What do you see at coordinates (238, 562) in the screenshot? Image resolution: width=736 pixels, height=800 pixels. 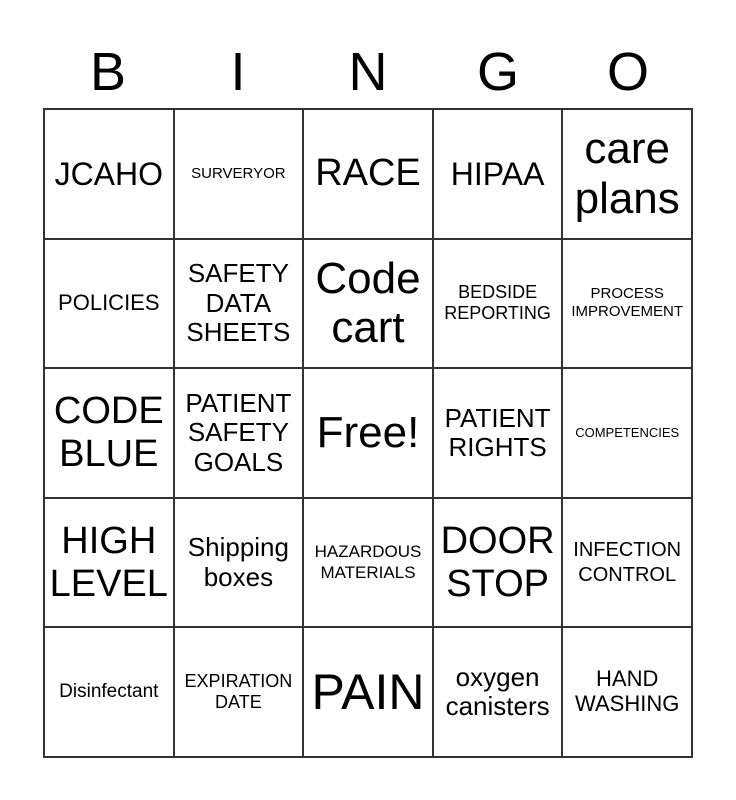 I see `bingo-cell: Shipping boxes` at bounding box center [238, 562].